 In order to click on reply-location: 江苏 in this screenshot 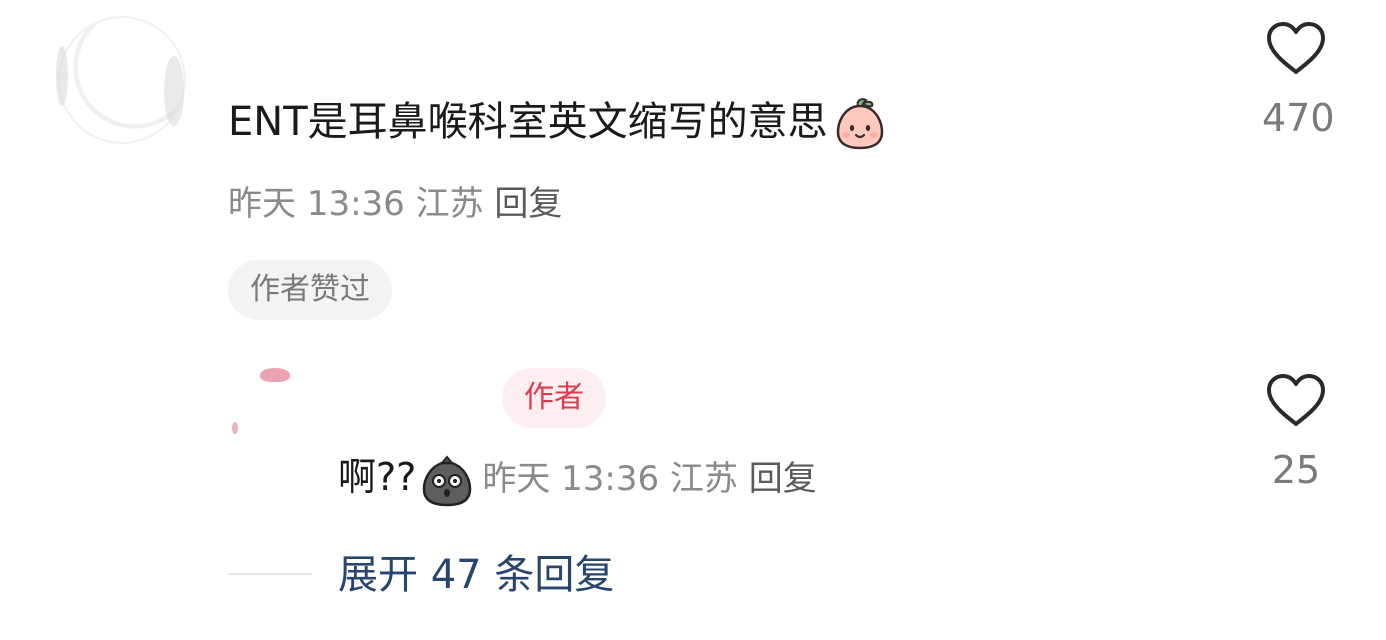, I will do `click(703, 479)`.